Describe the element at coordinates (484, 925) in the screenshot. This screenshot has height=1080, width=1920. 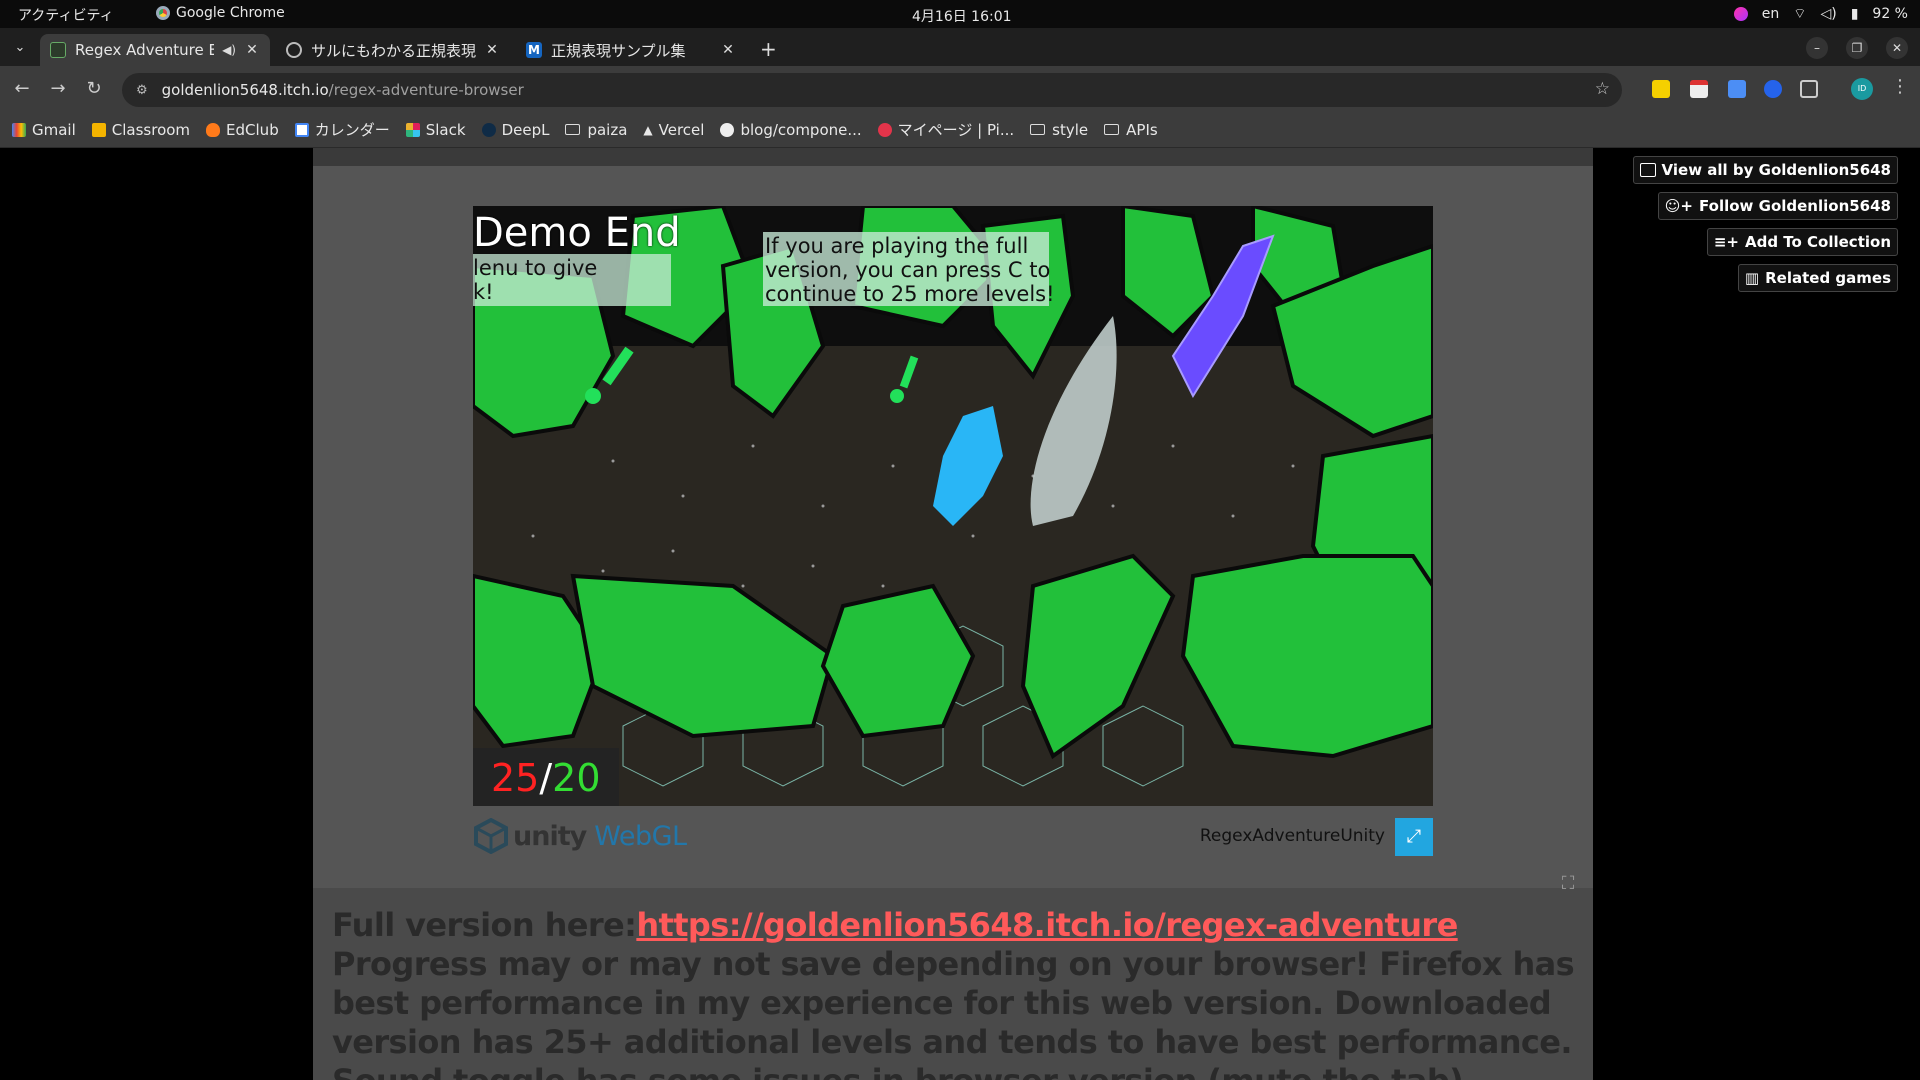
I see `description-lead: Full version here:` at that location.